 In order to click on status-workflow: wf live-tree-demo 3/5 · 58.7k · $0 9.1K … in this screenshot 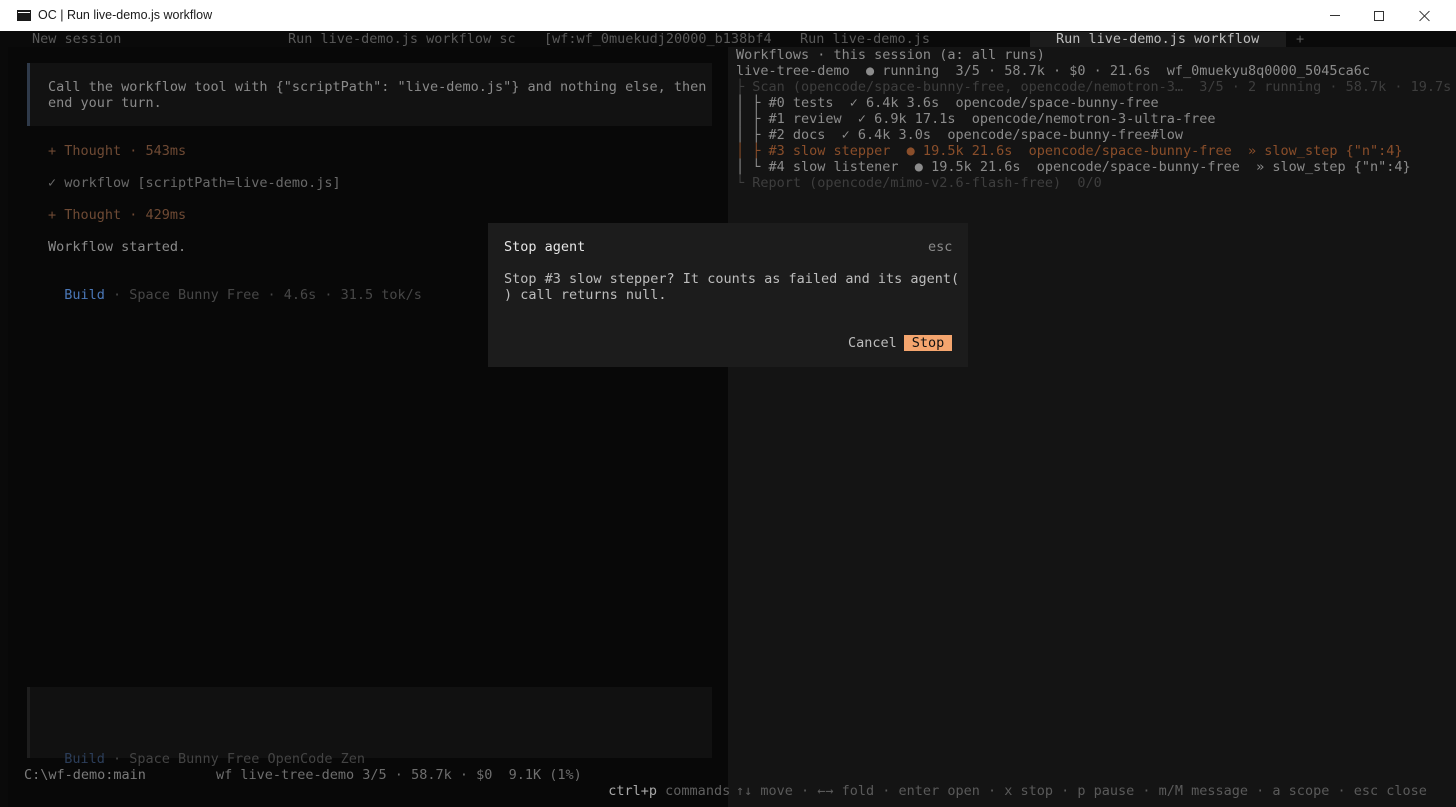, I will do `click(399, 775)`.